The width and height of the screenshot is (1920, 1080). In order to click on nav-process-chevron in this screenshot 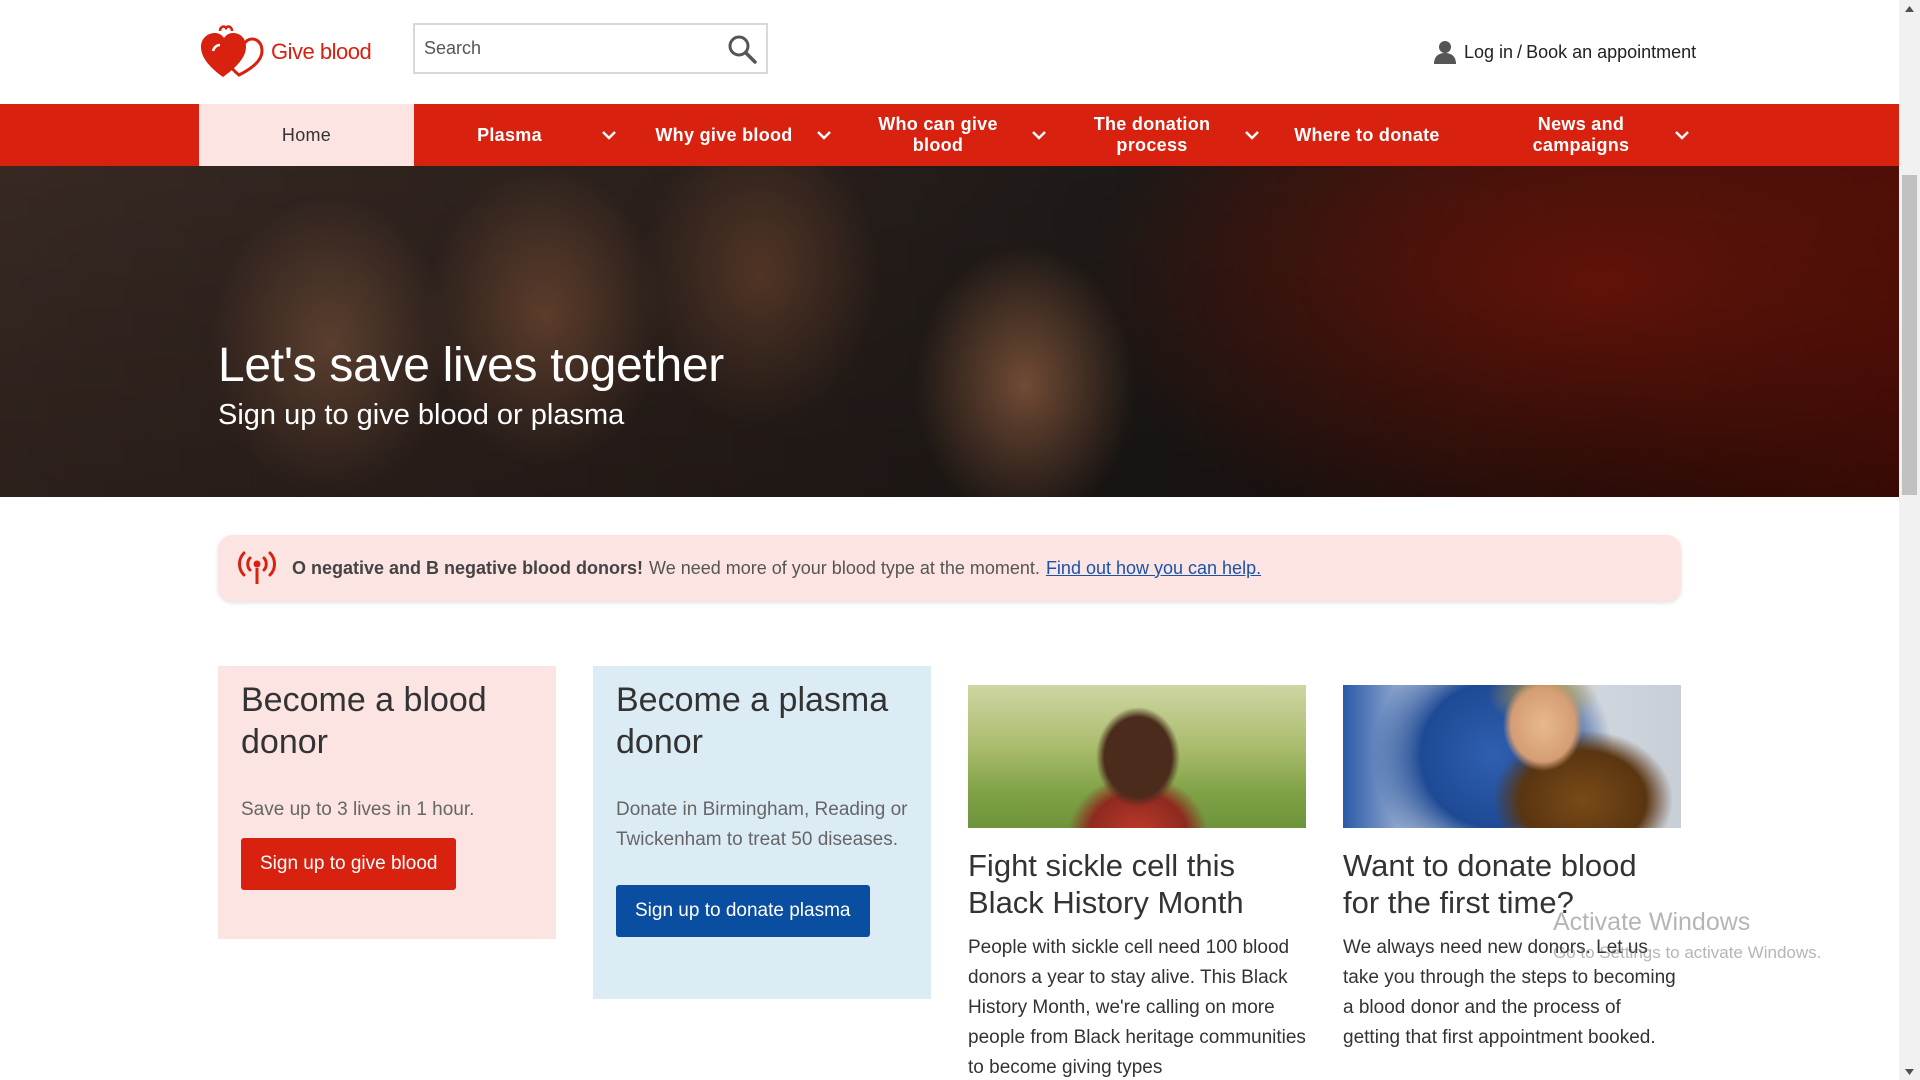, I will do `click(1252, 135)`.